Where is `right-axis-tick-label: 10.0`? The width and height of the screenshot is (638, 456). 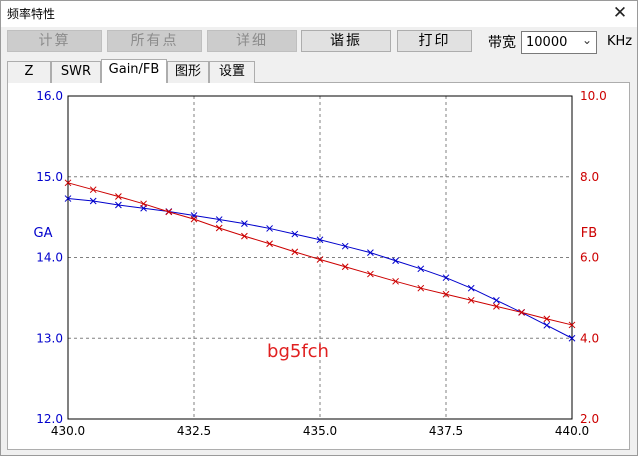
right-axis-tick-label: 10.0 is located at coordinates (593, 96).